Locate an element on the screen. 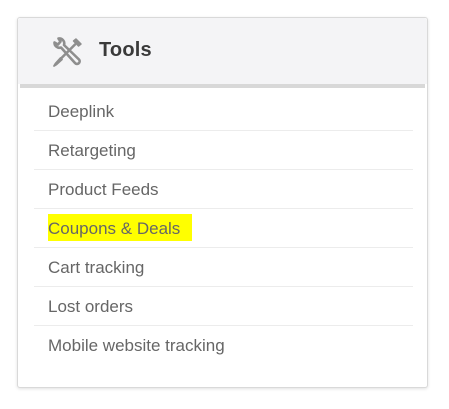 This screenshot has height=409, width=449. menu-item-label: Lost orders is located at coordinates (91, 306).